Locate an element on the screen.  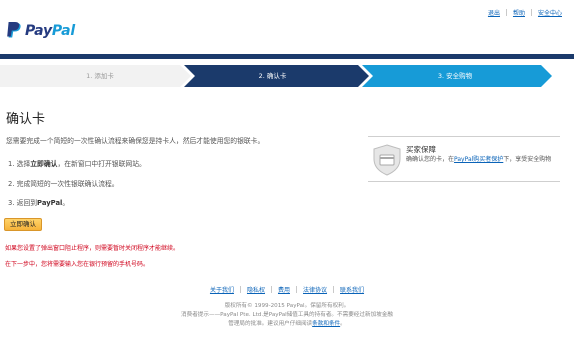
buyer-protection-box: 买家保障 确确认您的卡，在PayPal购买者保护下，享受安全购物 is located at coordinates (464, 159).